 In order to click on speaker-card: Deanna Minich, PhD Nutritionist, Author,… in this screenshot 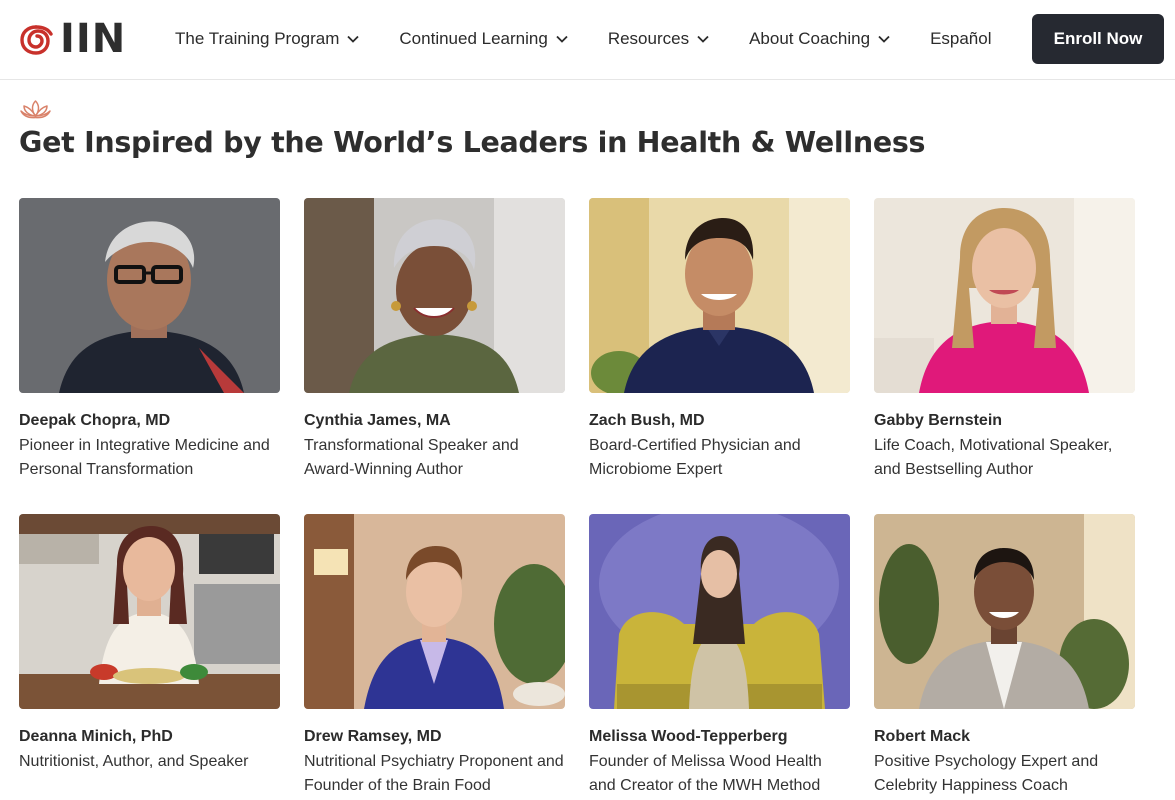, I will do `click(150, 644)`.